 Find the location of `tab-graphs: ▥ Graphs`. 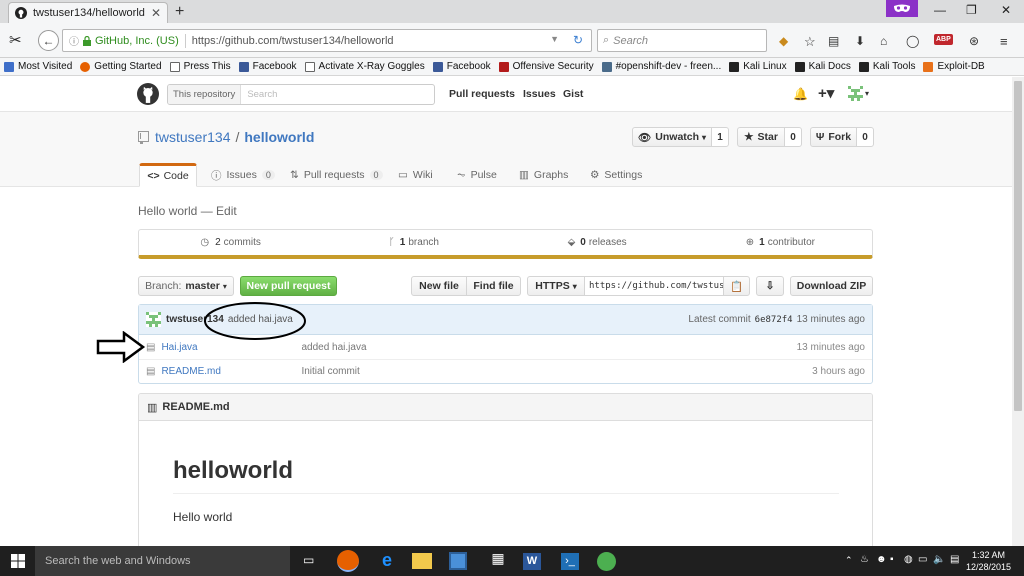

tab-graphs: ▥ Graphs is located at coordinates (543, 175).